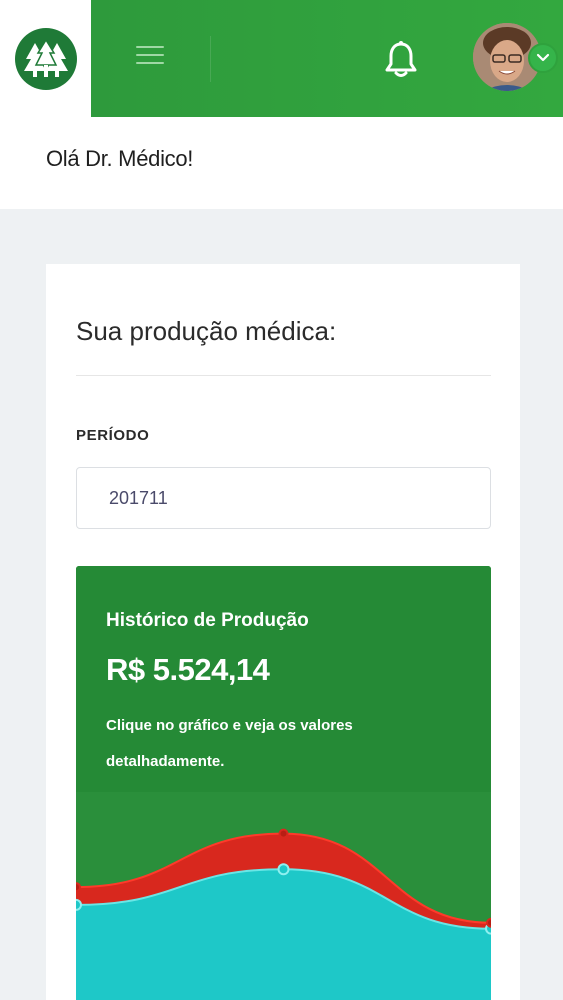 This screenshot has width=563, height=1000. What do you see at coordinates (401, 60) in the screenshot?
I see `bell-icon` at bounding box center [401, 60].